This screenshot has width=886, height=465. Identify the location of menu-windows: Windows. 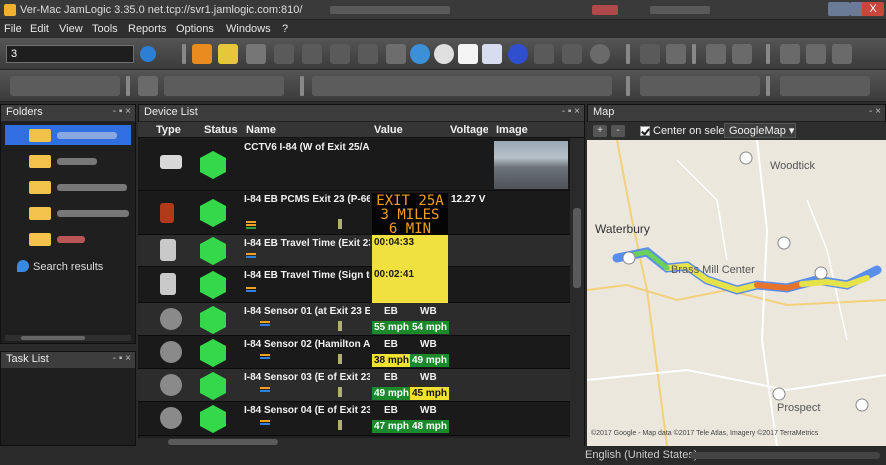
(248, 29).